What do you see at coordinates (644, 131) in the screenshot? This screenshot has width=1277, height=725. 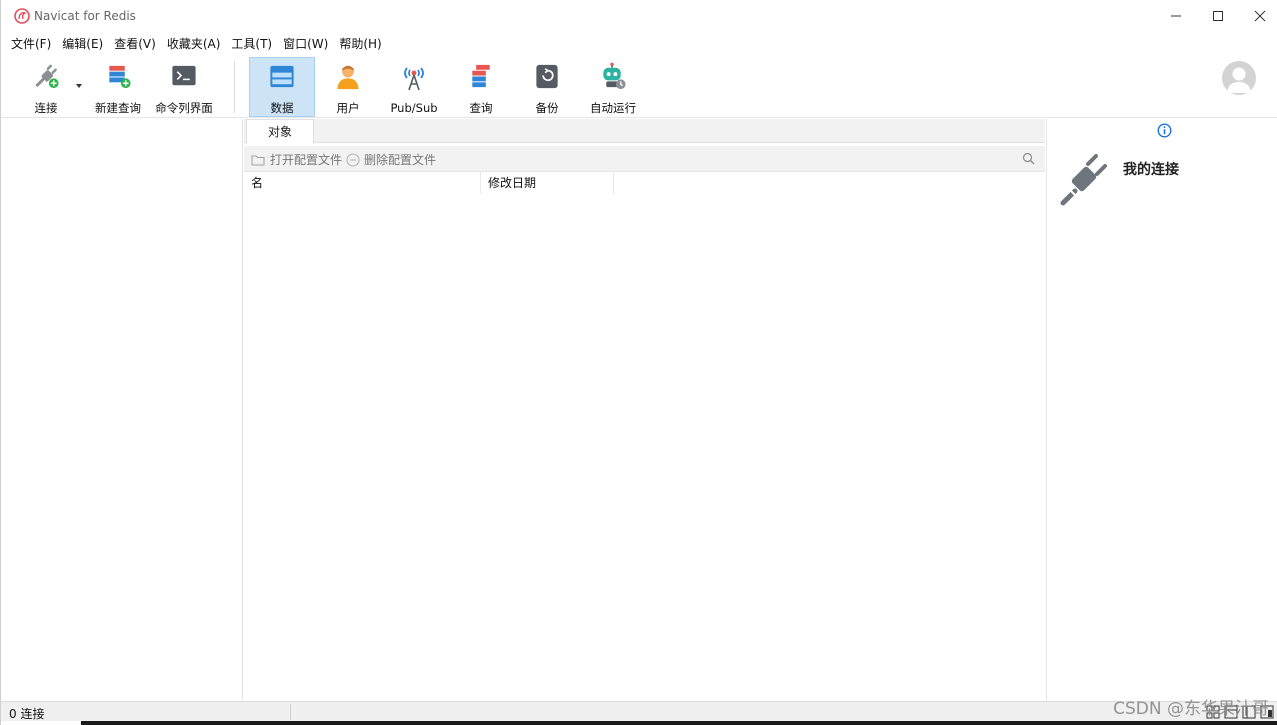 I see `tab-strip: 对象` at bounding box center [644, 131].